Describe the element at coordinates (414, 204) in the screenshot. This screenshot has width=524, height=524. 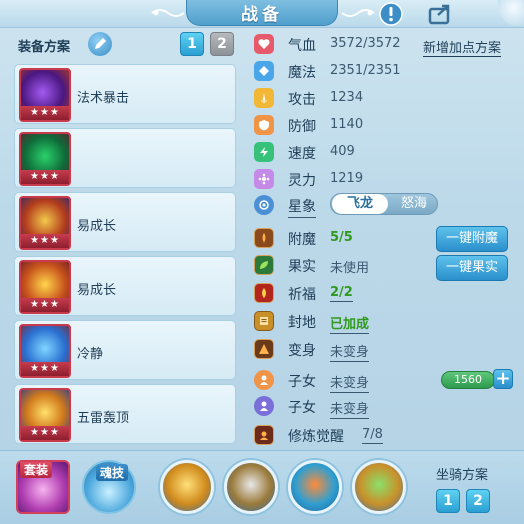
I see `star-sign-option-angry-sea: 怒海` at that location.